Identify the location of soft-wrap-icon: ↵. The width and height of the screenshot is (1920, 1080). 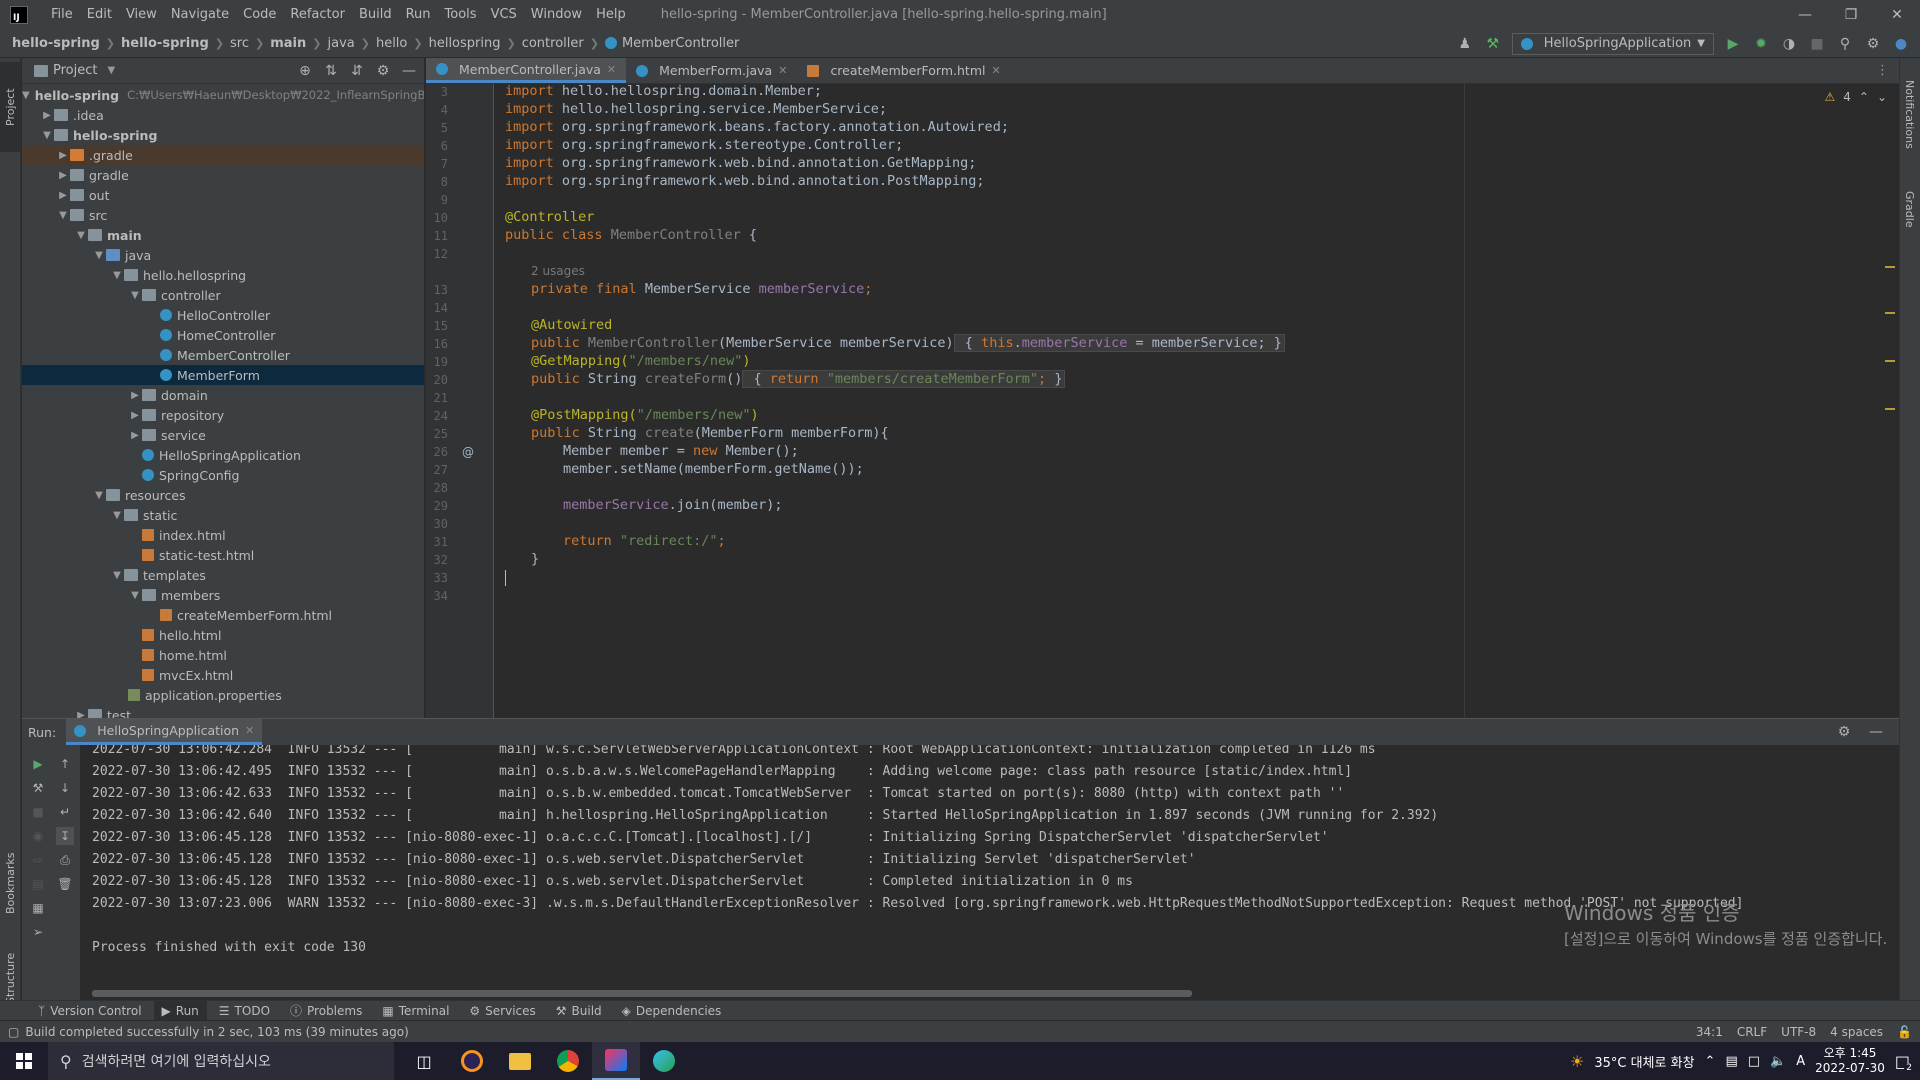
(65, 812).